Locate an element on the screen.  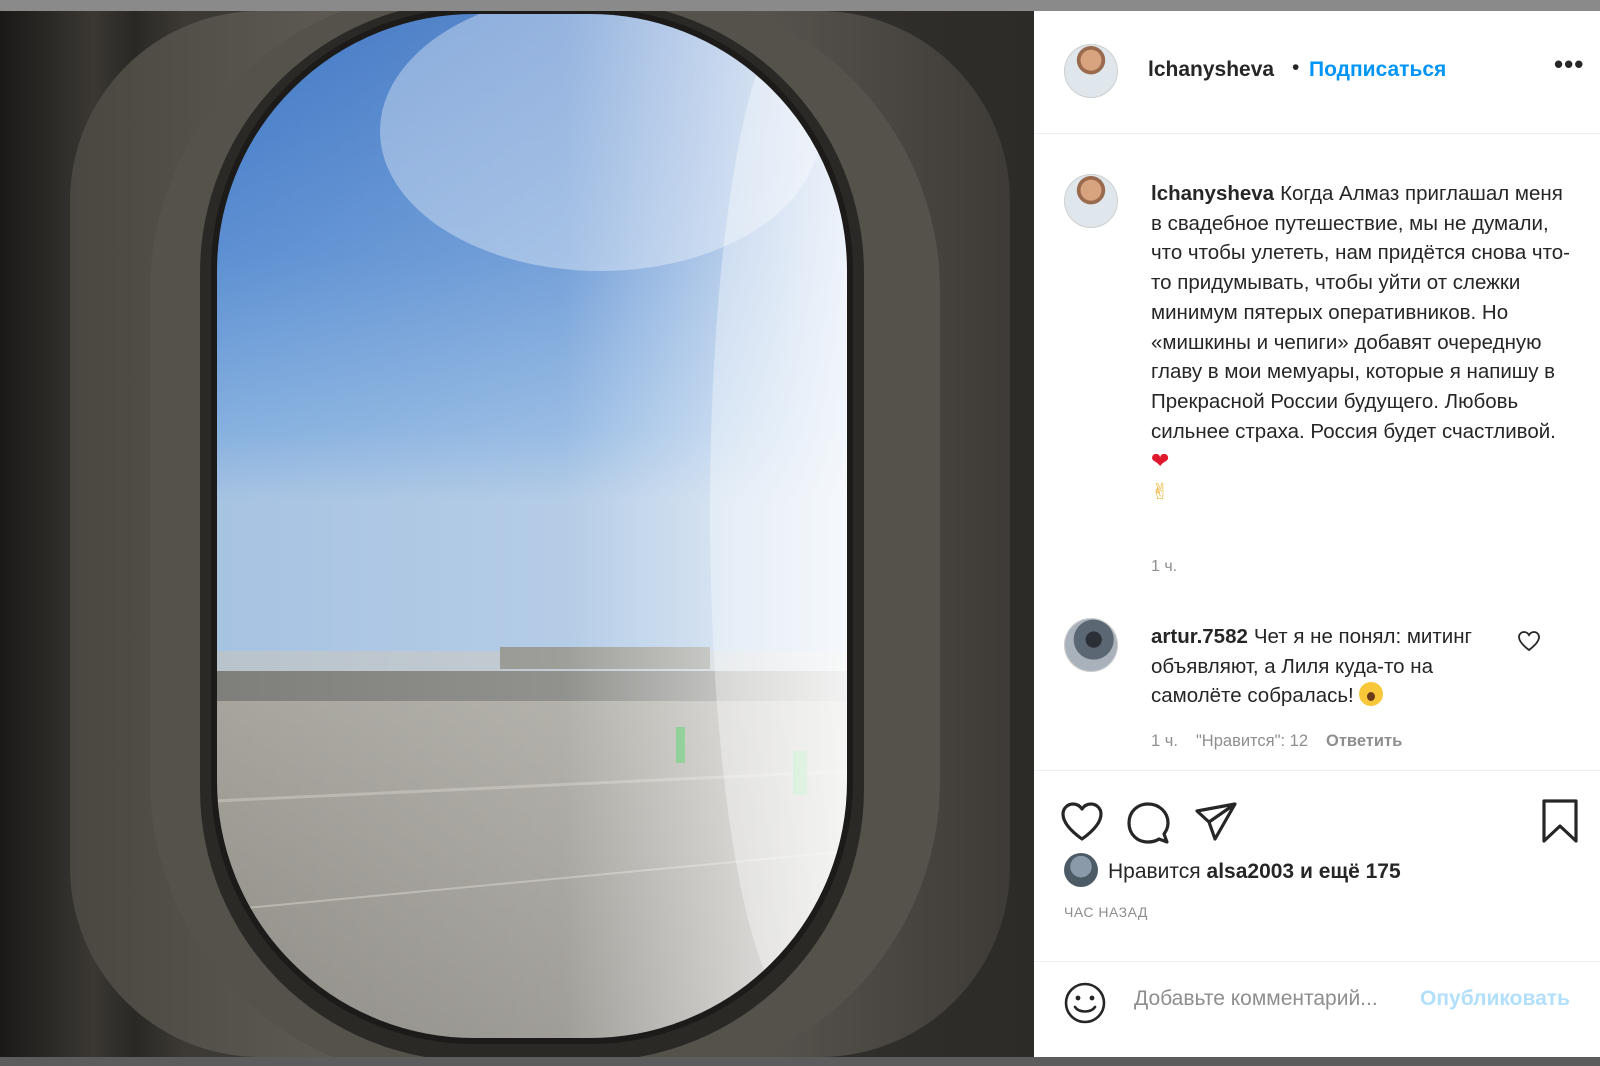
comment-timestamp: 1 ч. is located at coordinates (1164, 741).